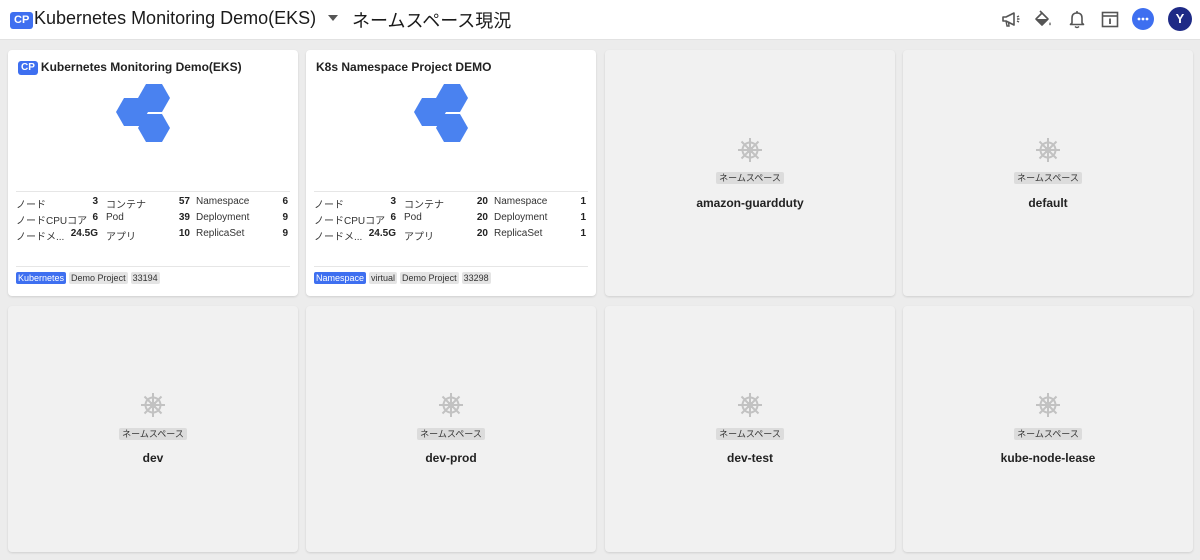 This screenshot has width=1200, height=560. Describe the element at coordinates (1180, 19) in the screenshot. I see `avatar: Y` at that location.